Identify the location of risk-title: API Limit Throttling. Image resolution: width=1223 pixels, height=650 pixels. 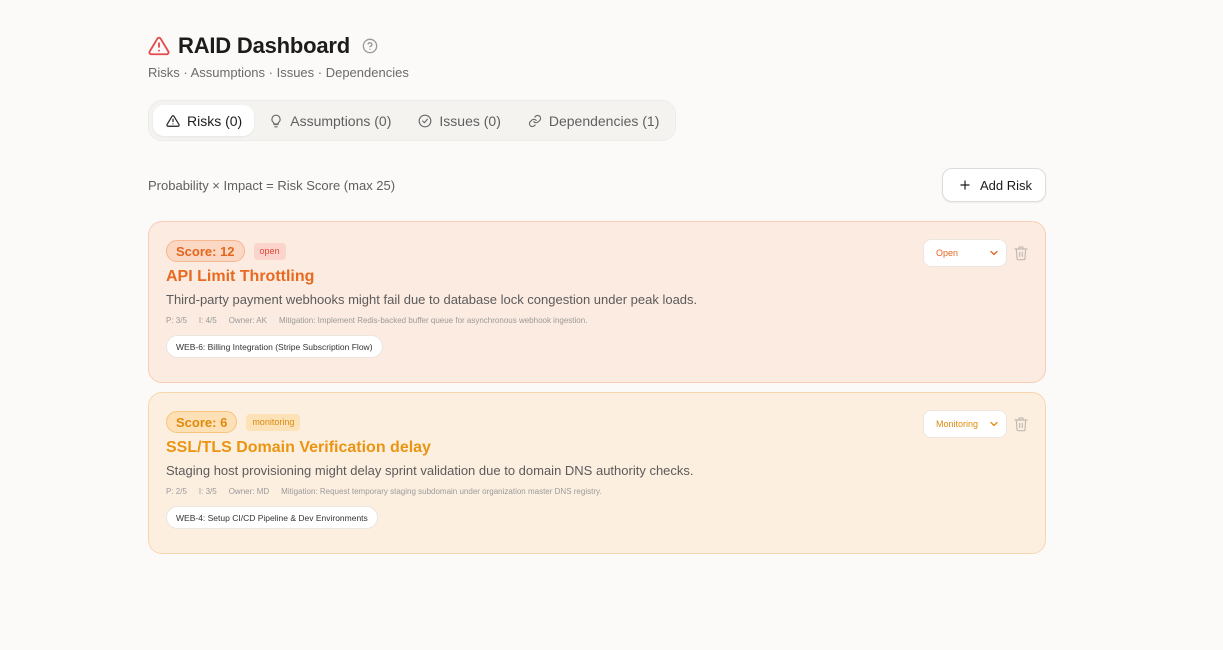
(240, 276).